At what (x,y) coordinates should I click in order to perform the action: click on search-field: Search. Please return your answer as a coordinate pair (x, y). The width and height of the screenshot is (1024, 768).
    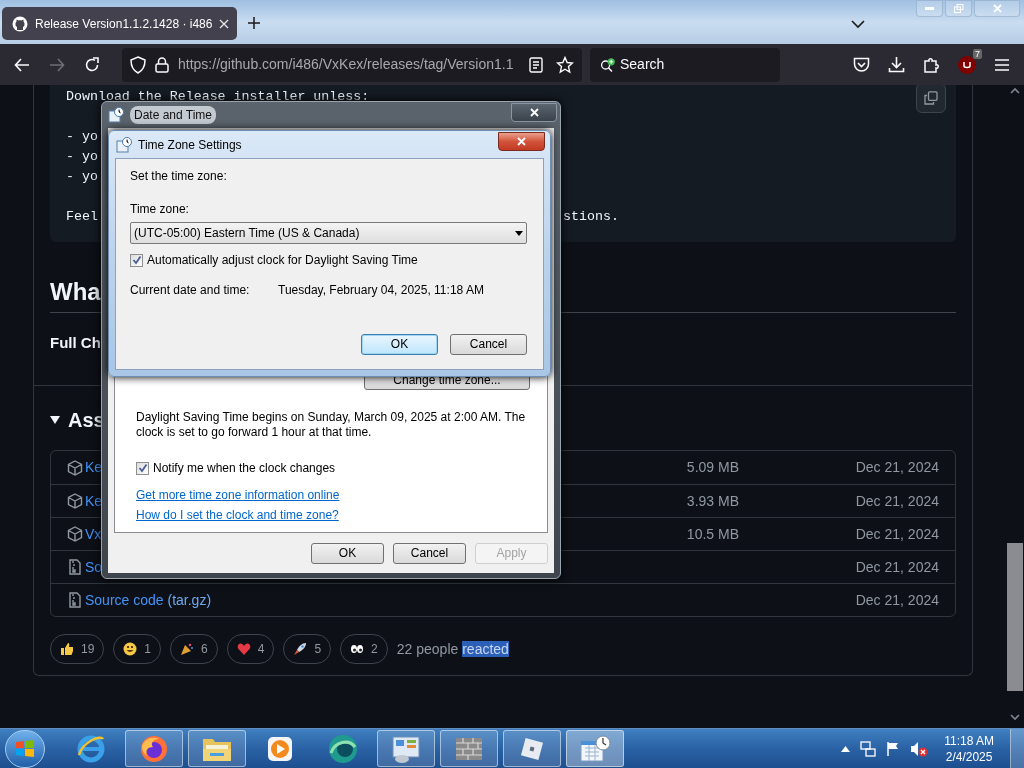
    Looking at the image, I should click on (685, 64).